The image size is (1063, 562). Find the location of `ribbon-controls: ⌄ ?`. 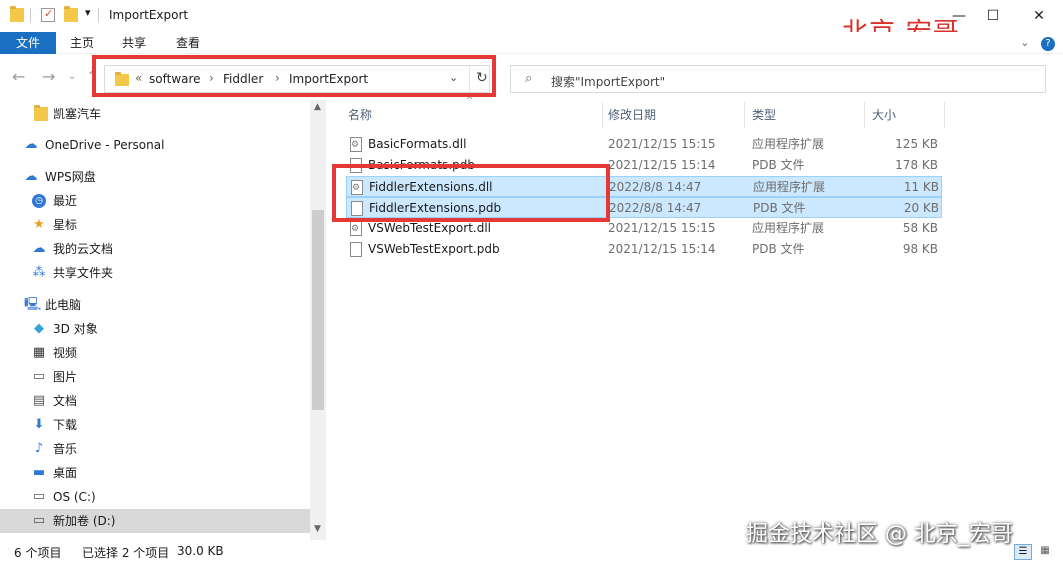

ribbon-controls: ⌄ ? is located at coordinates (1037, 43).